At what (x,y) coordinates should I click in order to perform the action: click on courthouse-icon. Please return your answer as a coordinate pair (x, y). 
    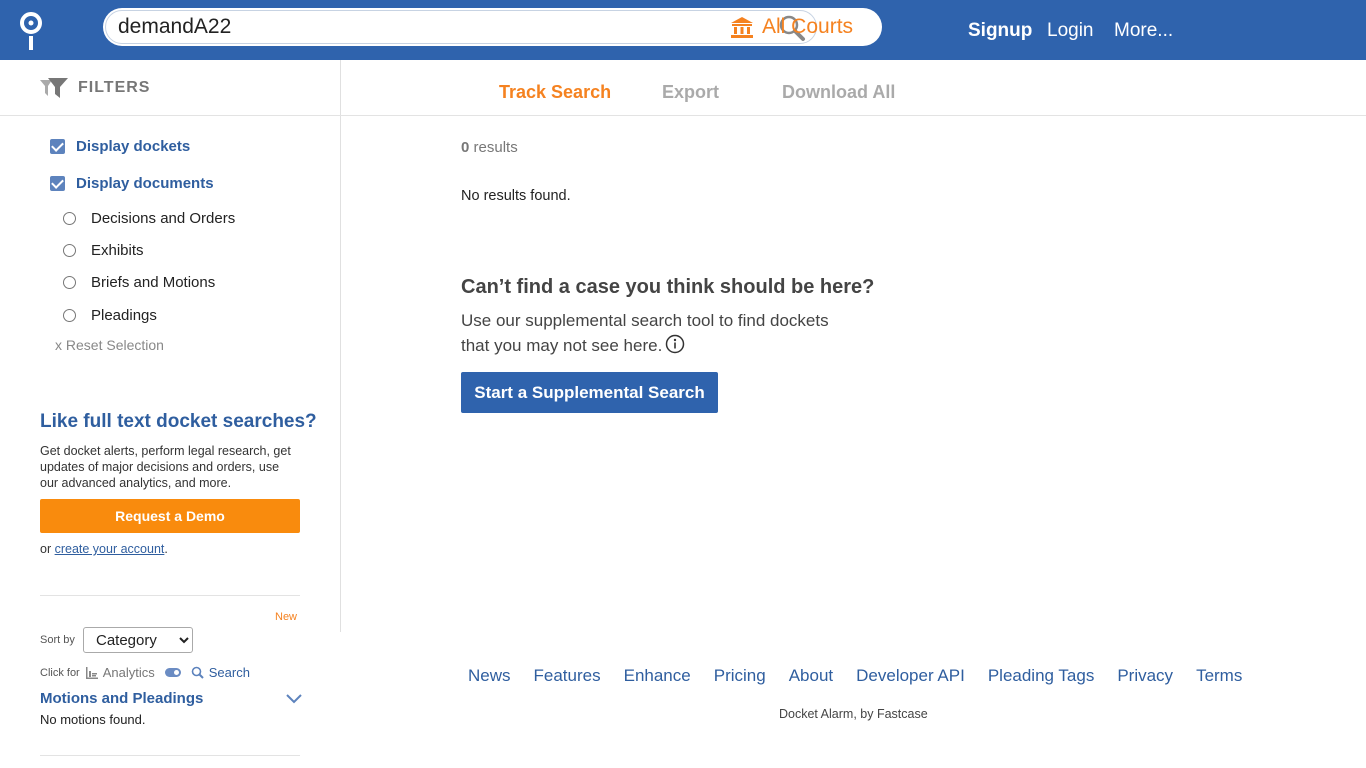
    Looking at the image, I should click on (742, 27).